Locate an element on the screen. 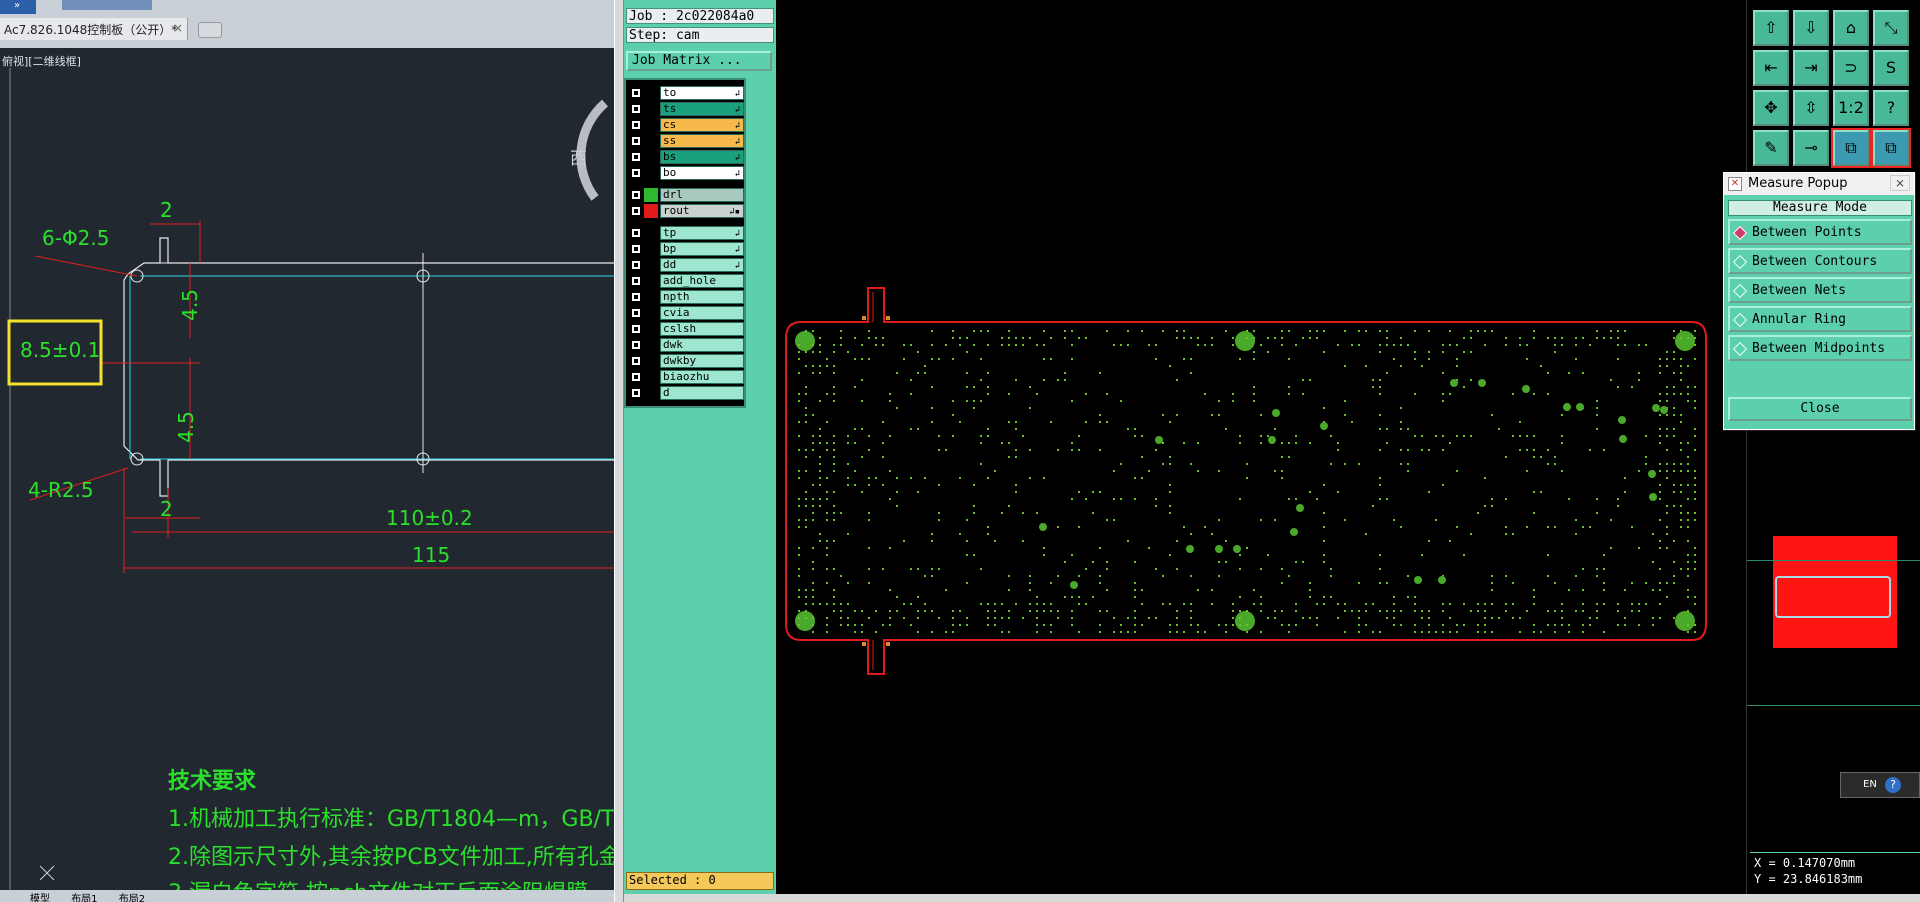  zoom-top-icon: ⇧ is located at coordinates (1771, 28).